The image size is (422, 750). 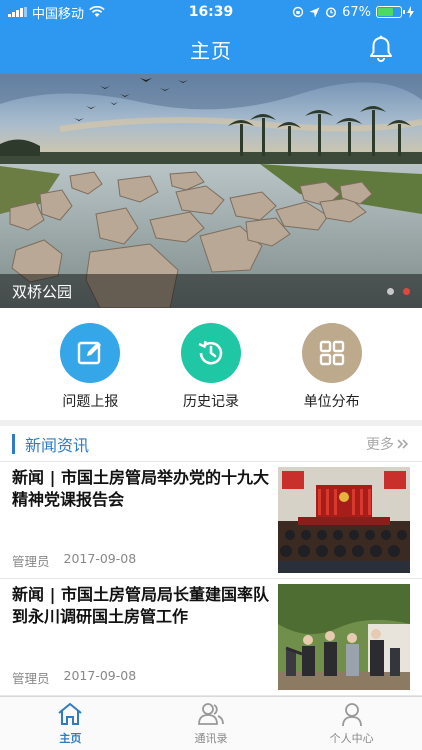 I want to click on bell-icon, so click(x=381, y=49).